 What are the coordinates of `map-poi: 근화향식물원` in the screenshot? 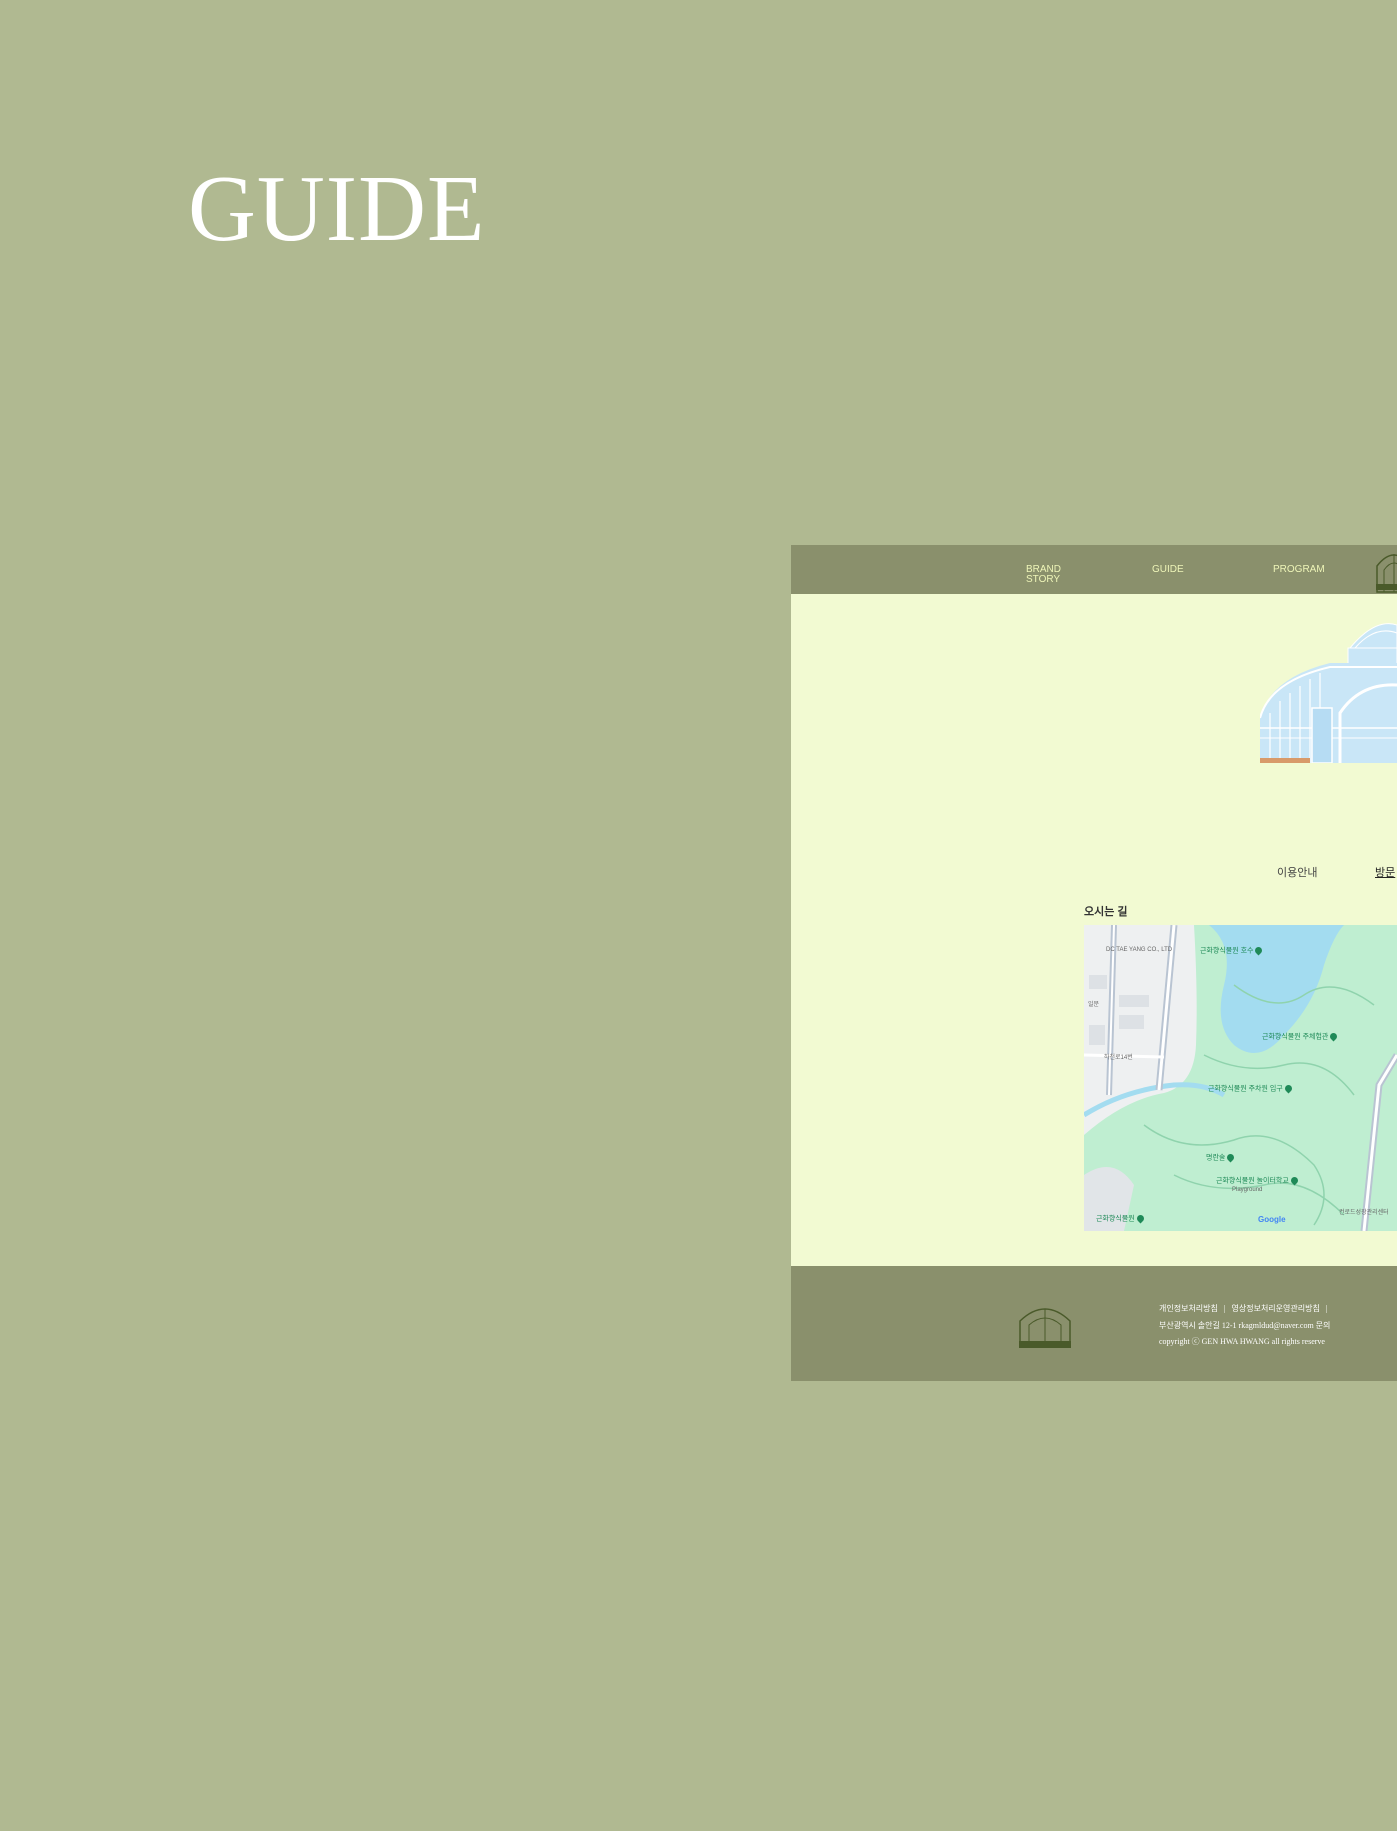 It's located at (1121, 1218).